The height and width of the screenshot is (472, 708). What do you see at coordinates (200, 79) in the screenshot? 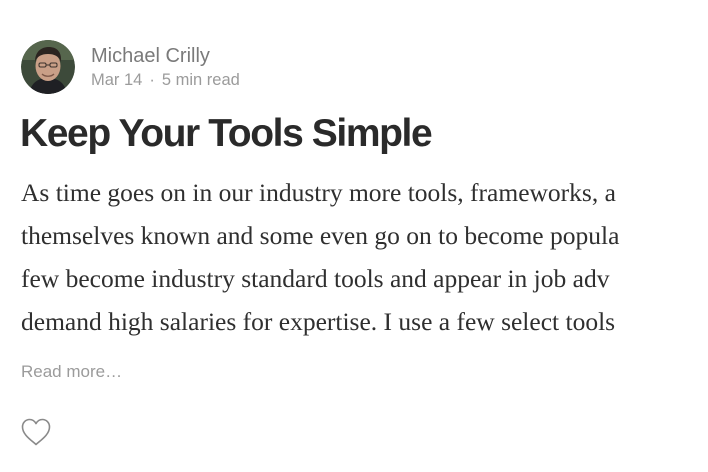
I see `read-time: 5 min read` at bounding box center [200, 79].